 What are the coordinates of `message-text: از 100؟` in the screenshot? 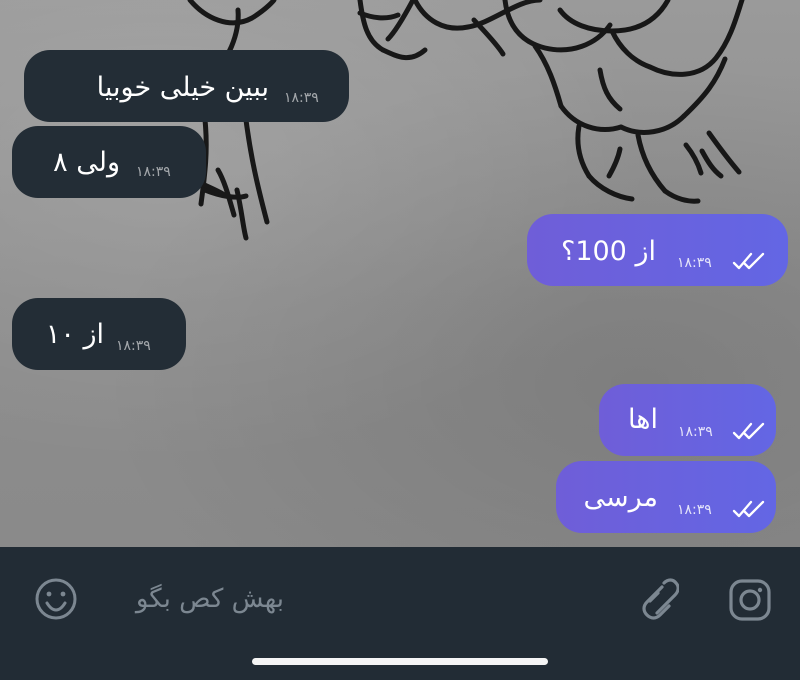 It's located at (608, 251).